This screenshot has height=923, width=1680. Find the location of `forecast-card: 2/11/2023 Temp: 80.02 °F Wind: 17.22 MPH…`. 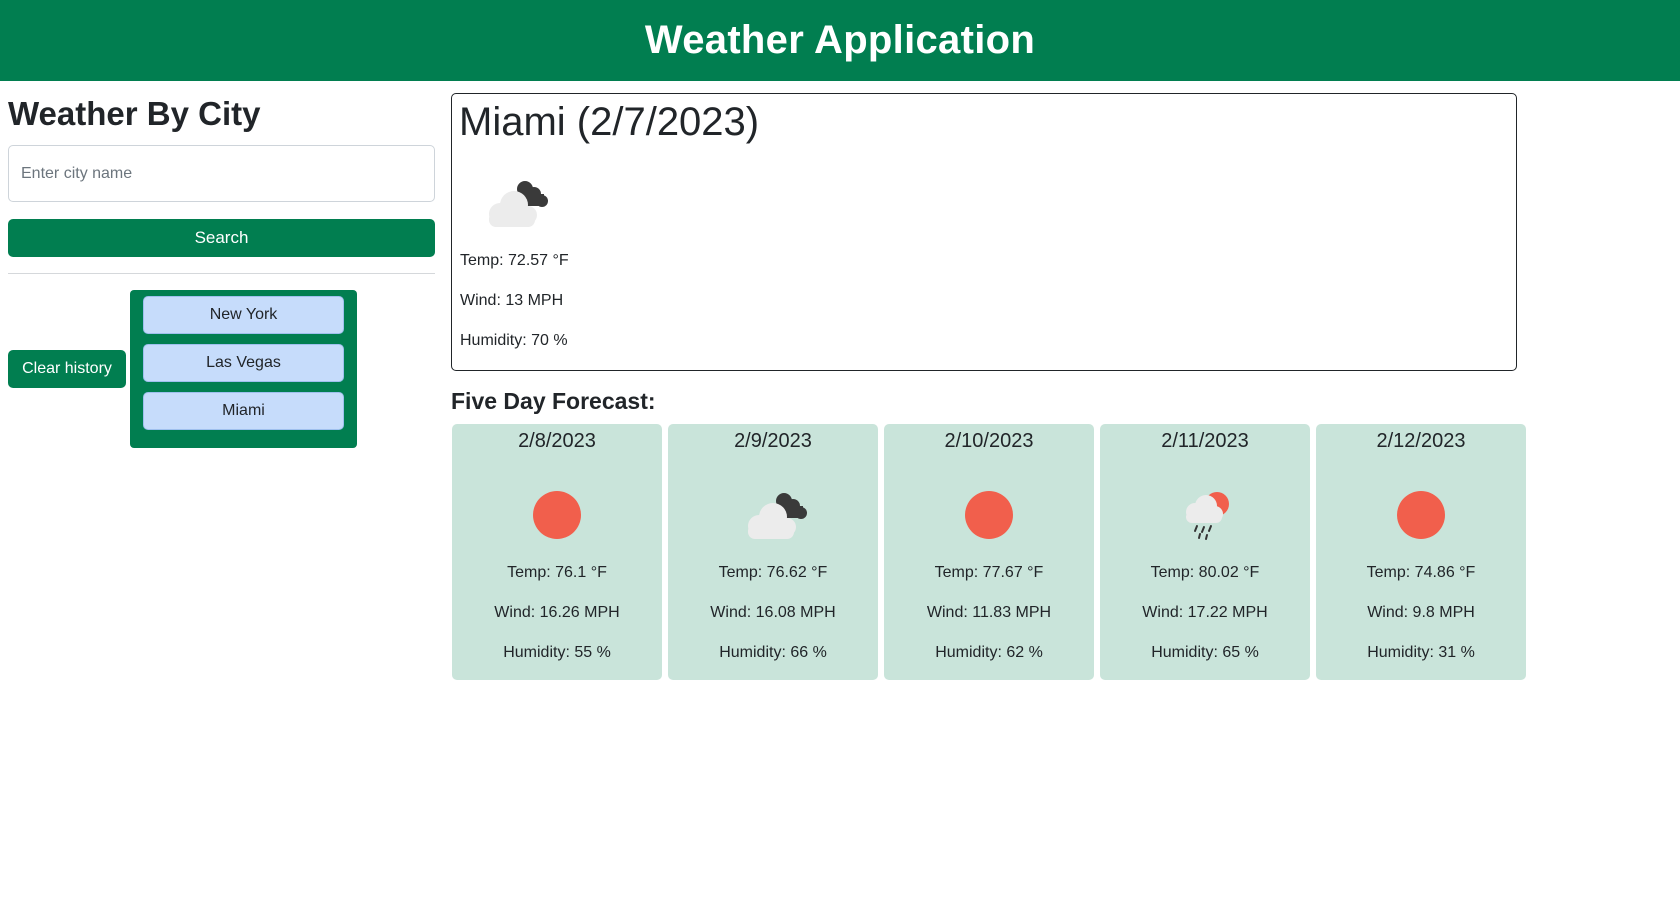

forecast-card: 2/11/2023 Temp: 80.02 °F Wind: 17.22 MPH… is located at coordinates (1205, 552).